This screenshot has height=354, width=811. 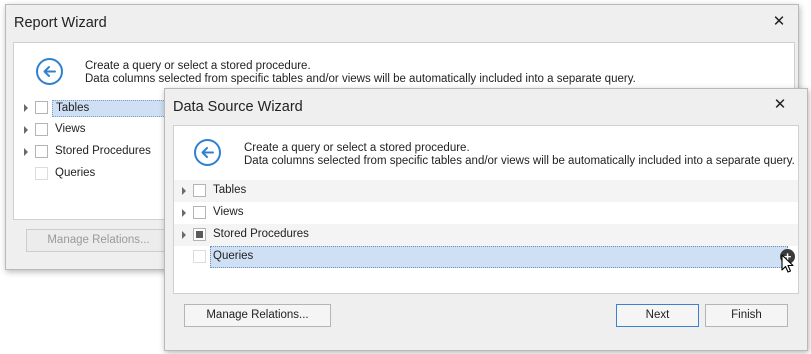 I want to click on dialog-title: Report Wizard, so click(x=60, y=23).